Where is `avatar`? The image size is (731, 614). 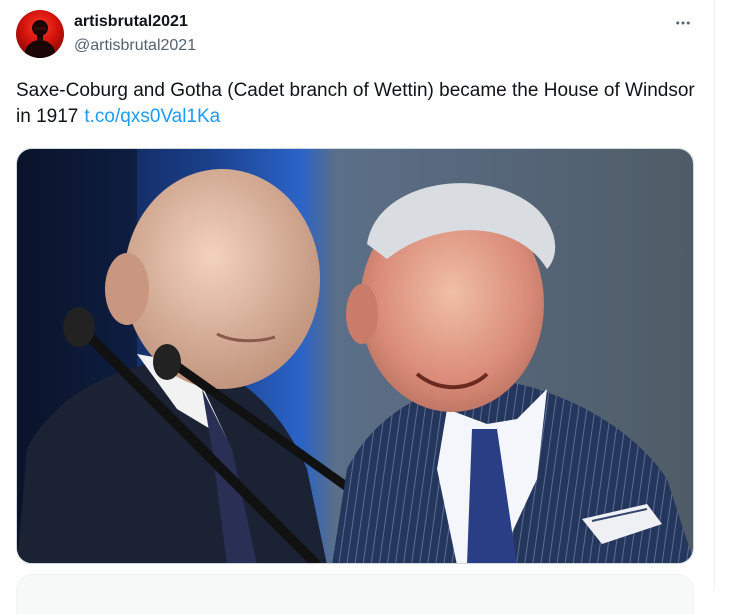
avatar is located at coordinates (40, 34).